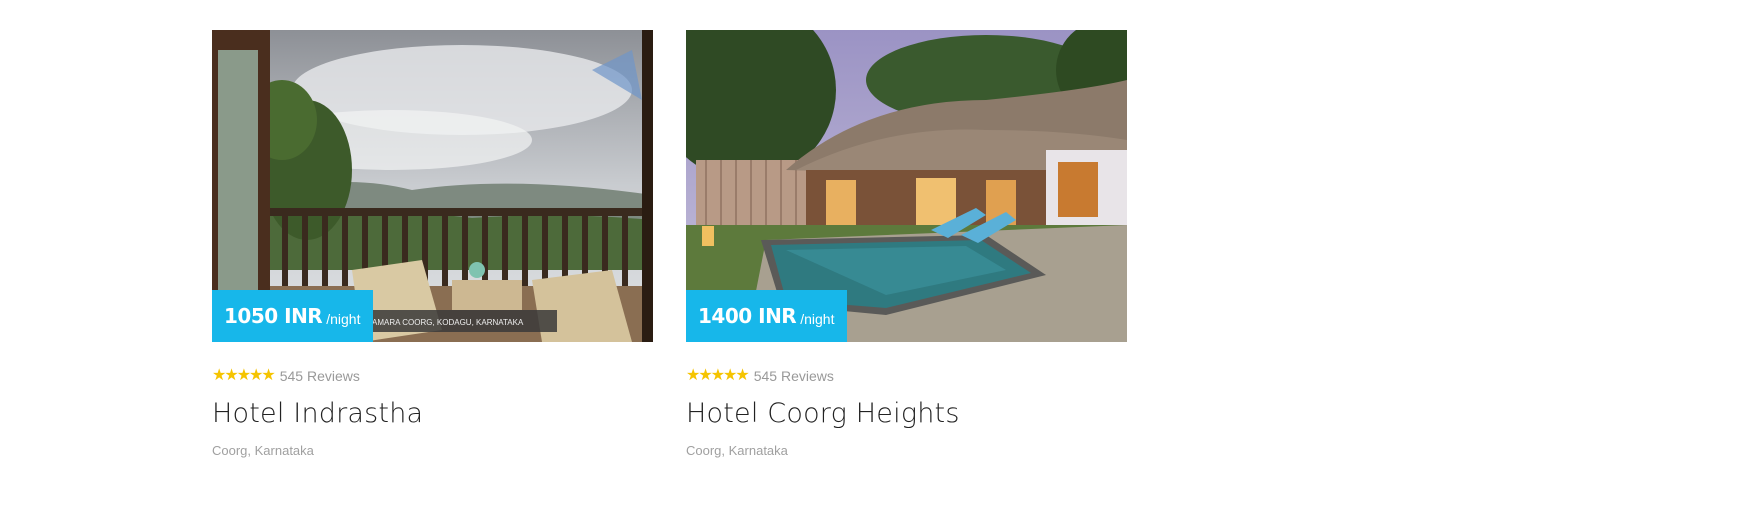 The width and height of the screenshot is (1755, 526). I want to click on price-amount: 1050 INR, so click(273, 316).